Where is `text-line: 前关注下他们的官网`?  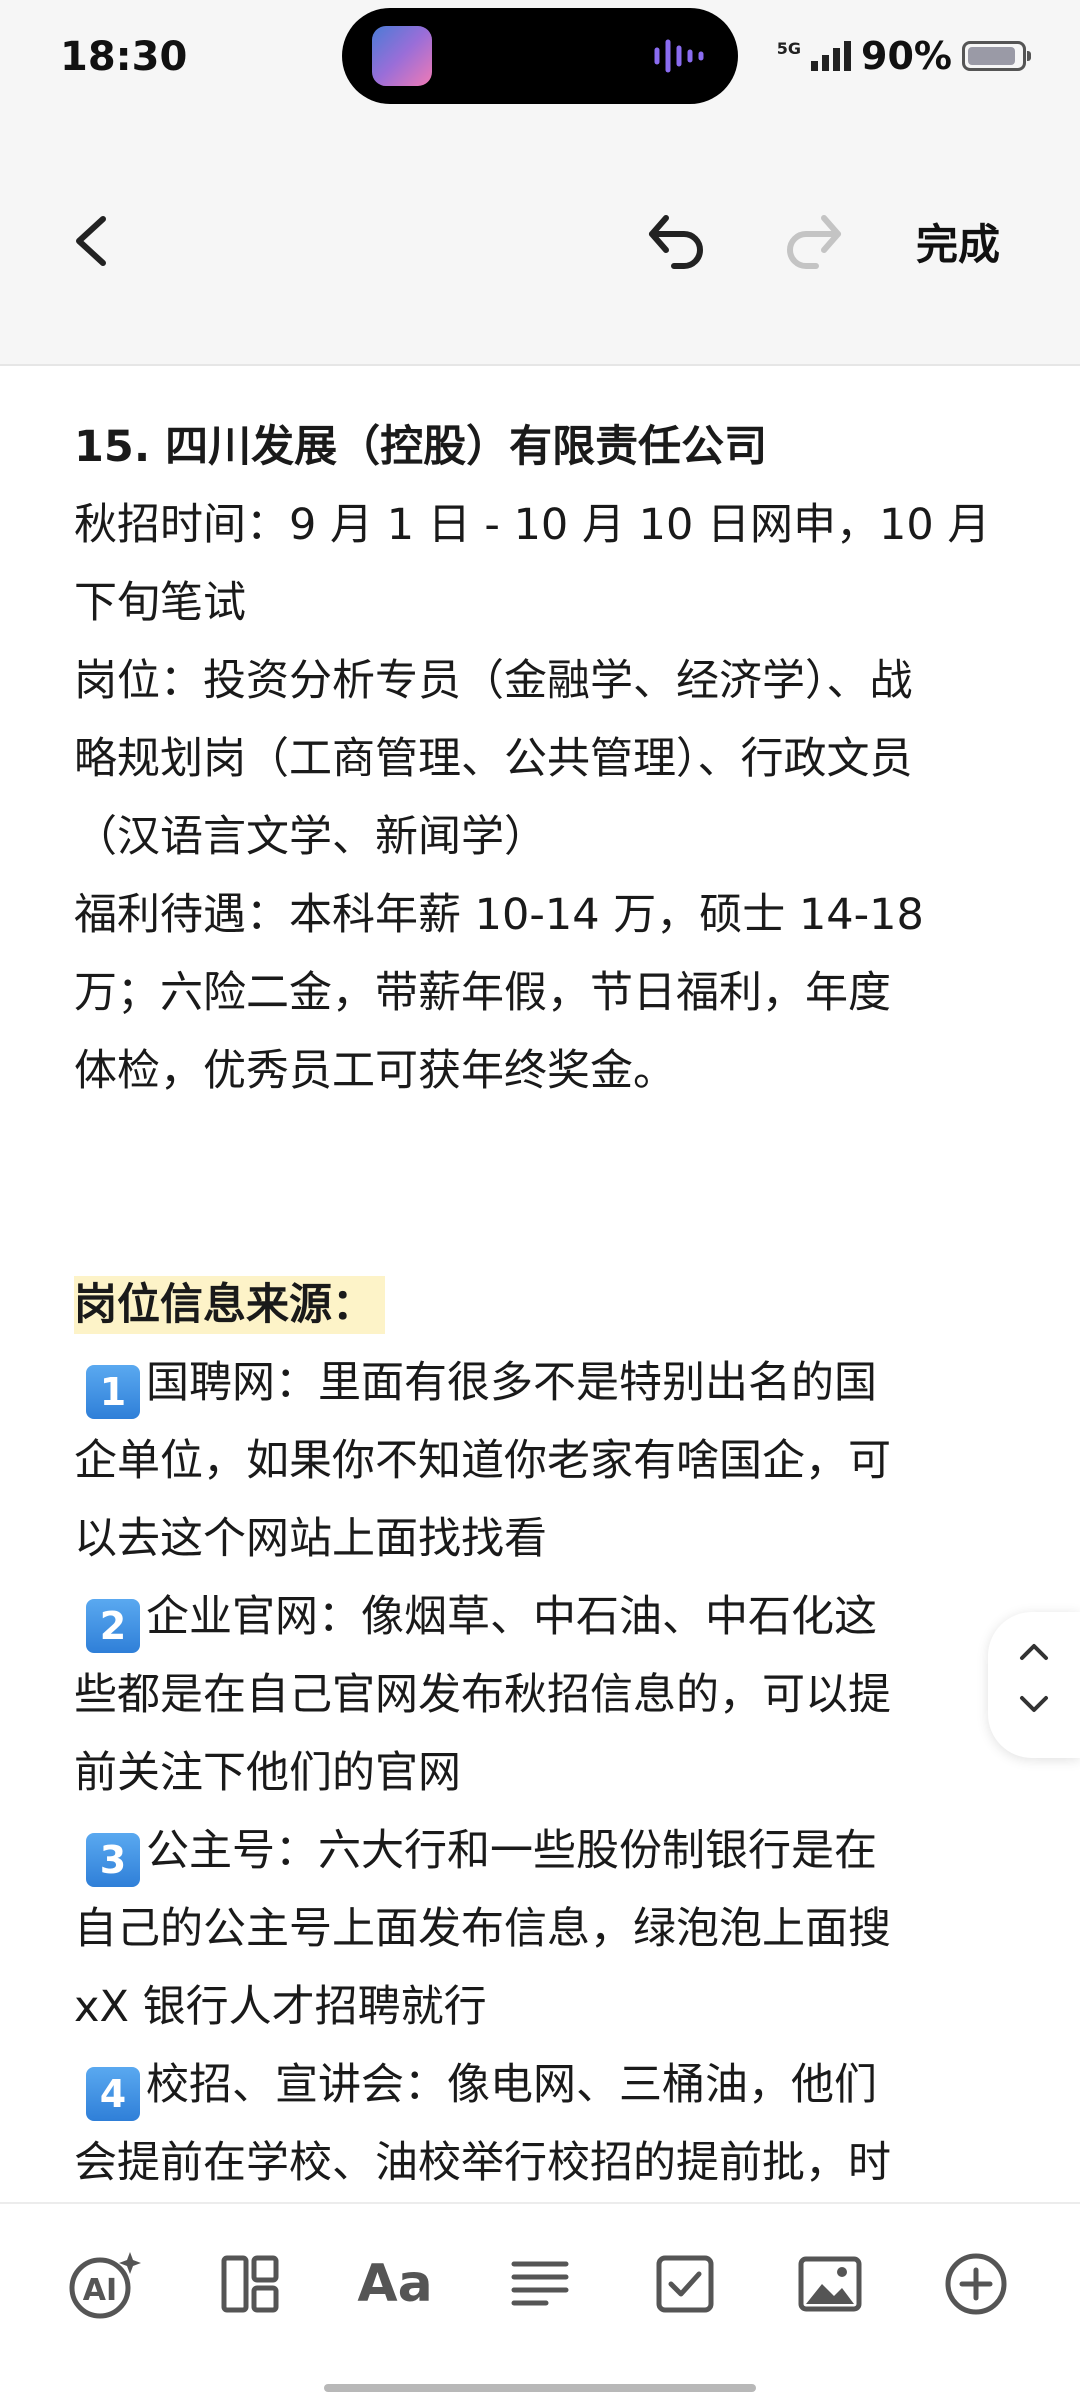
text-line: 前关注下他们的官网 is located at coordinates (267, 1773).